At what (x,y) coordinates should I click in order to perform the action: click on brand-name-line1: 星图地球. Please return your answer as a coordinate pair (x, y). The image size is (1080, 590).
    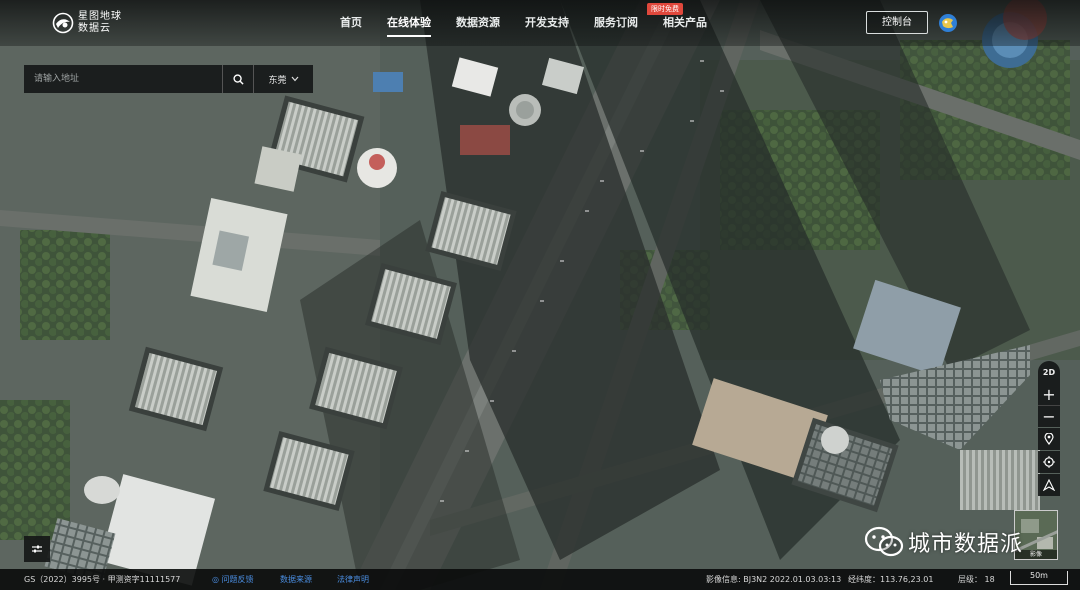
    Looking at the image, I should click on (100, 16).